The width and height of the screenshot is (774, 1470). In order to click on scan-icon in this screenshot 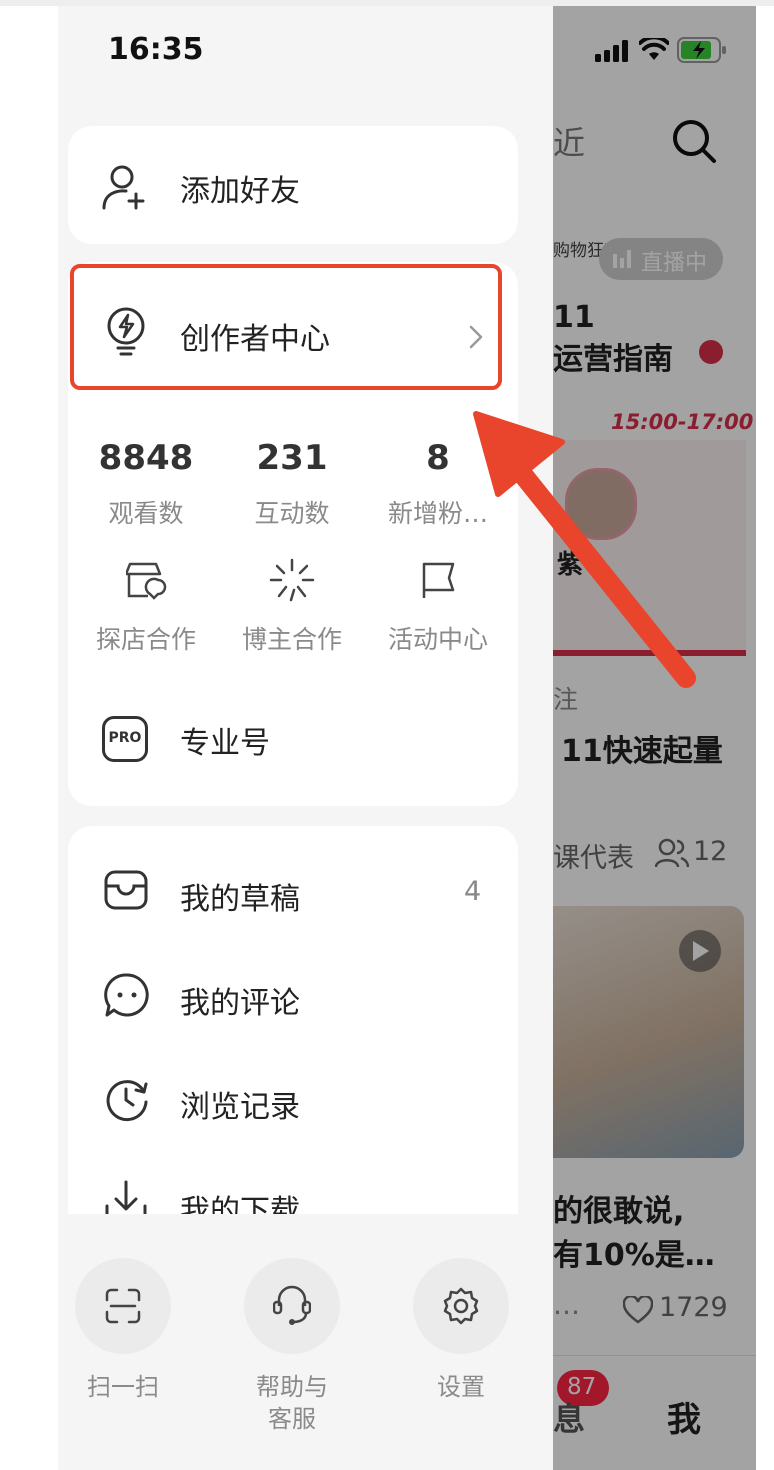, I will do `click(123, 1306)`.